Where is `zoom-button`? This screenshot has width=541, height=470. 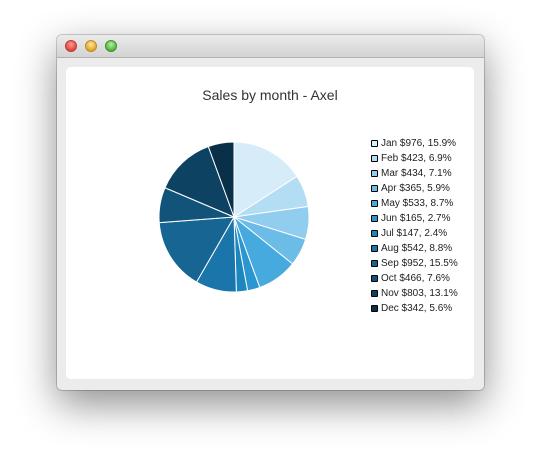 zoom-button is located at coordinates (111, 46).